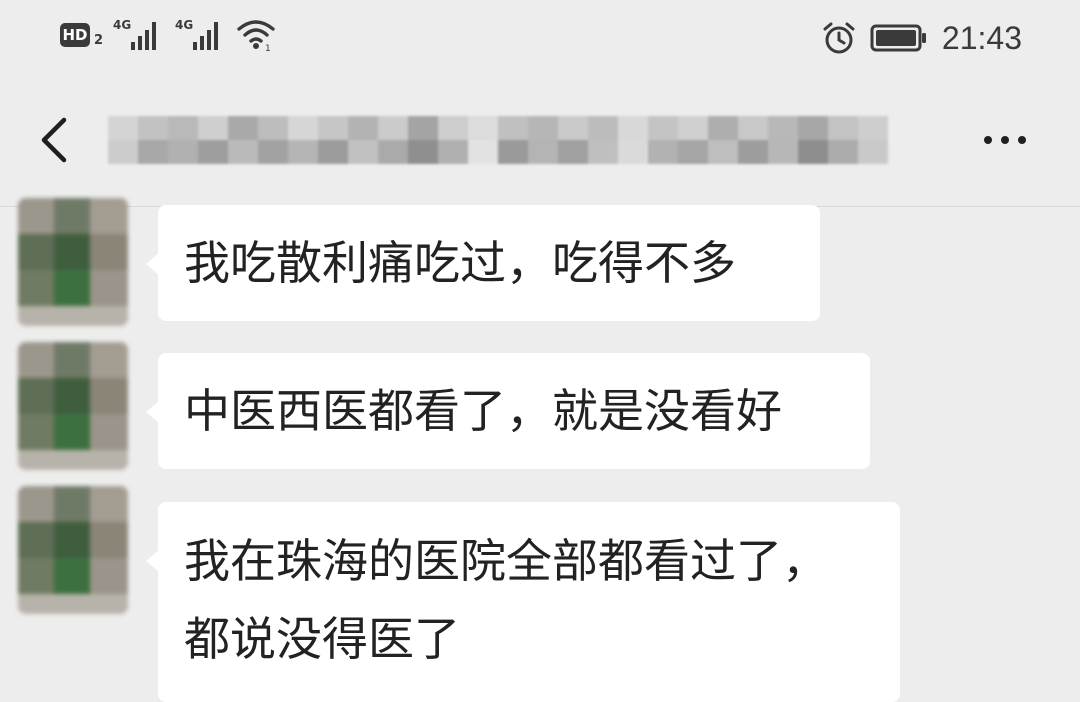  What do you see at coordinates (506, 561) in the screenshot?
I see `message-text: 我在珠海的医院全部都看过了，` at bounding box center [506, 561].